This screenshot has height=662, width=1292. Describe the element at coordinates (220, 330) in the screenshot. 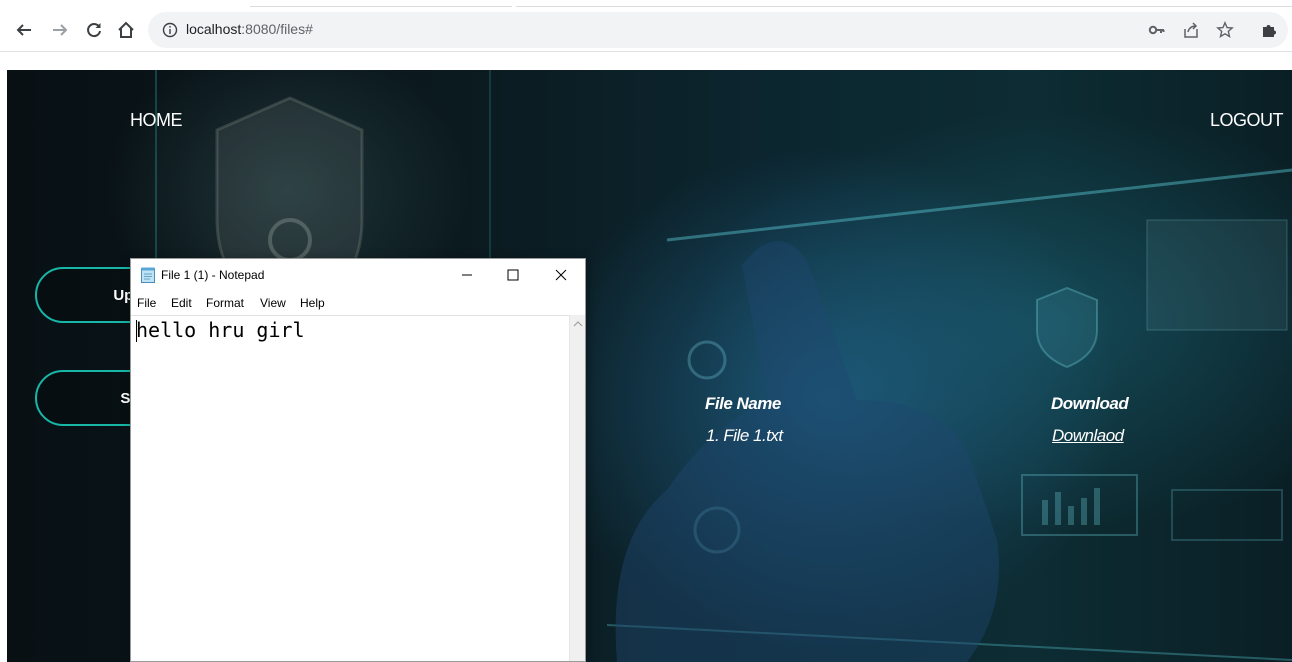

I see `notepad-content: hello hru girl` at that location.